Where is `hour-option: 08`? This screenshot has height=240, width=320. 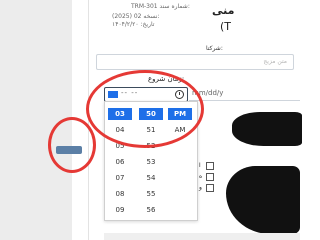 hour-option: 08 is located at coordinates (120, 194).